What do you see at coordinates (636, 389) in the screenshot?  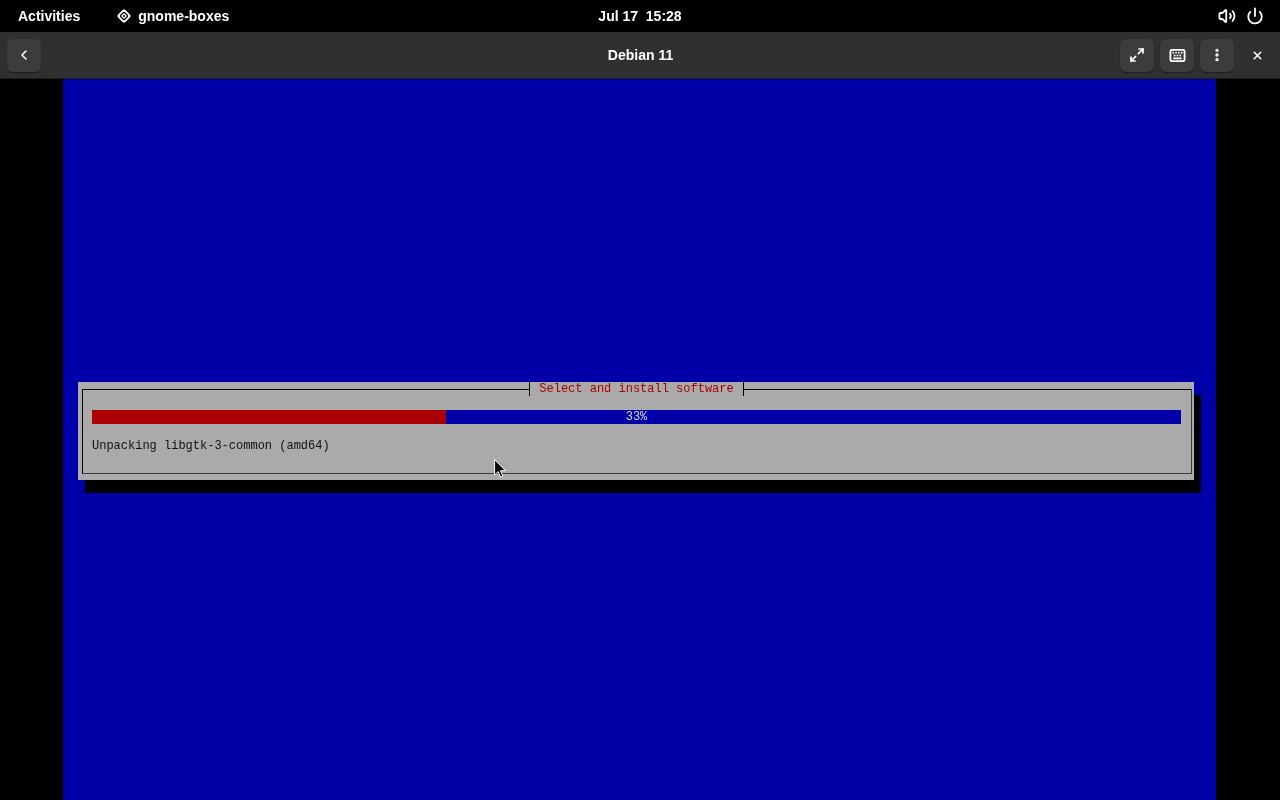 I see `dialog-title: Select and install software` at bounding box center [636, 389].